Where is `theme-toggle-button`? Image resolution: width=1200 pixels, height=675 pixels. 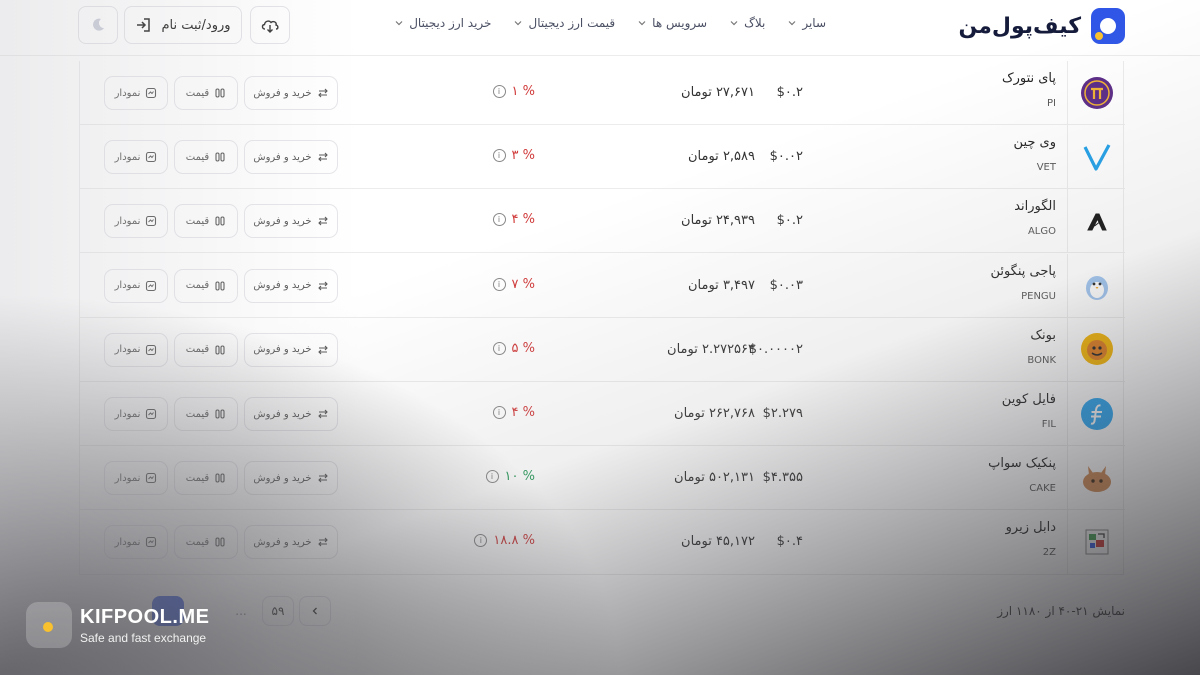
theme-toggle-button is located at coordinates (98, 25).